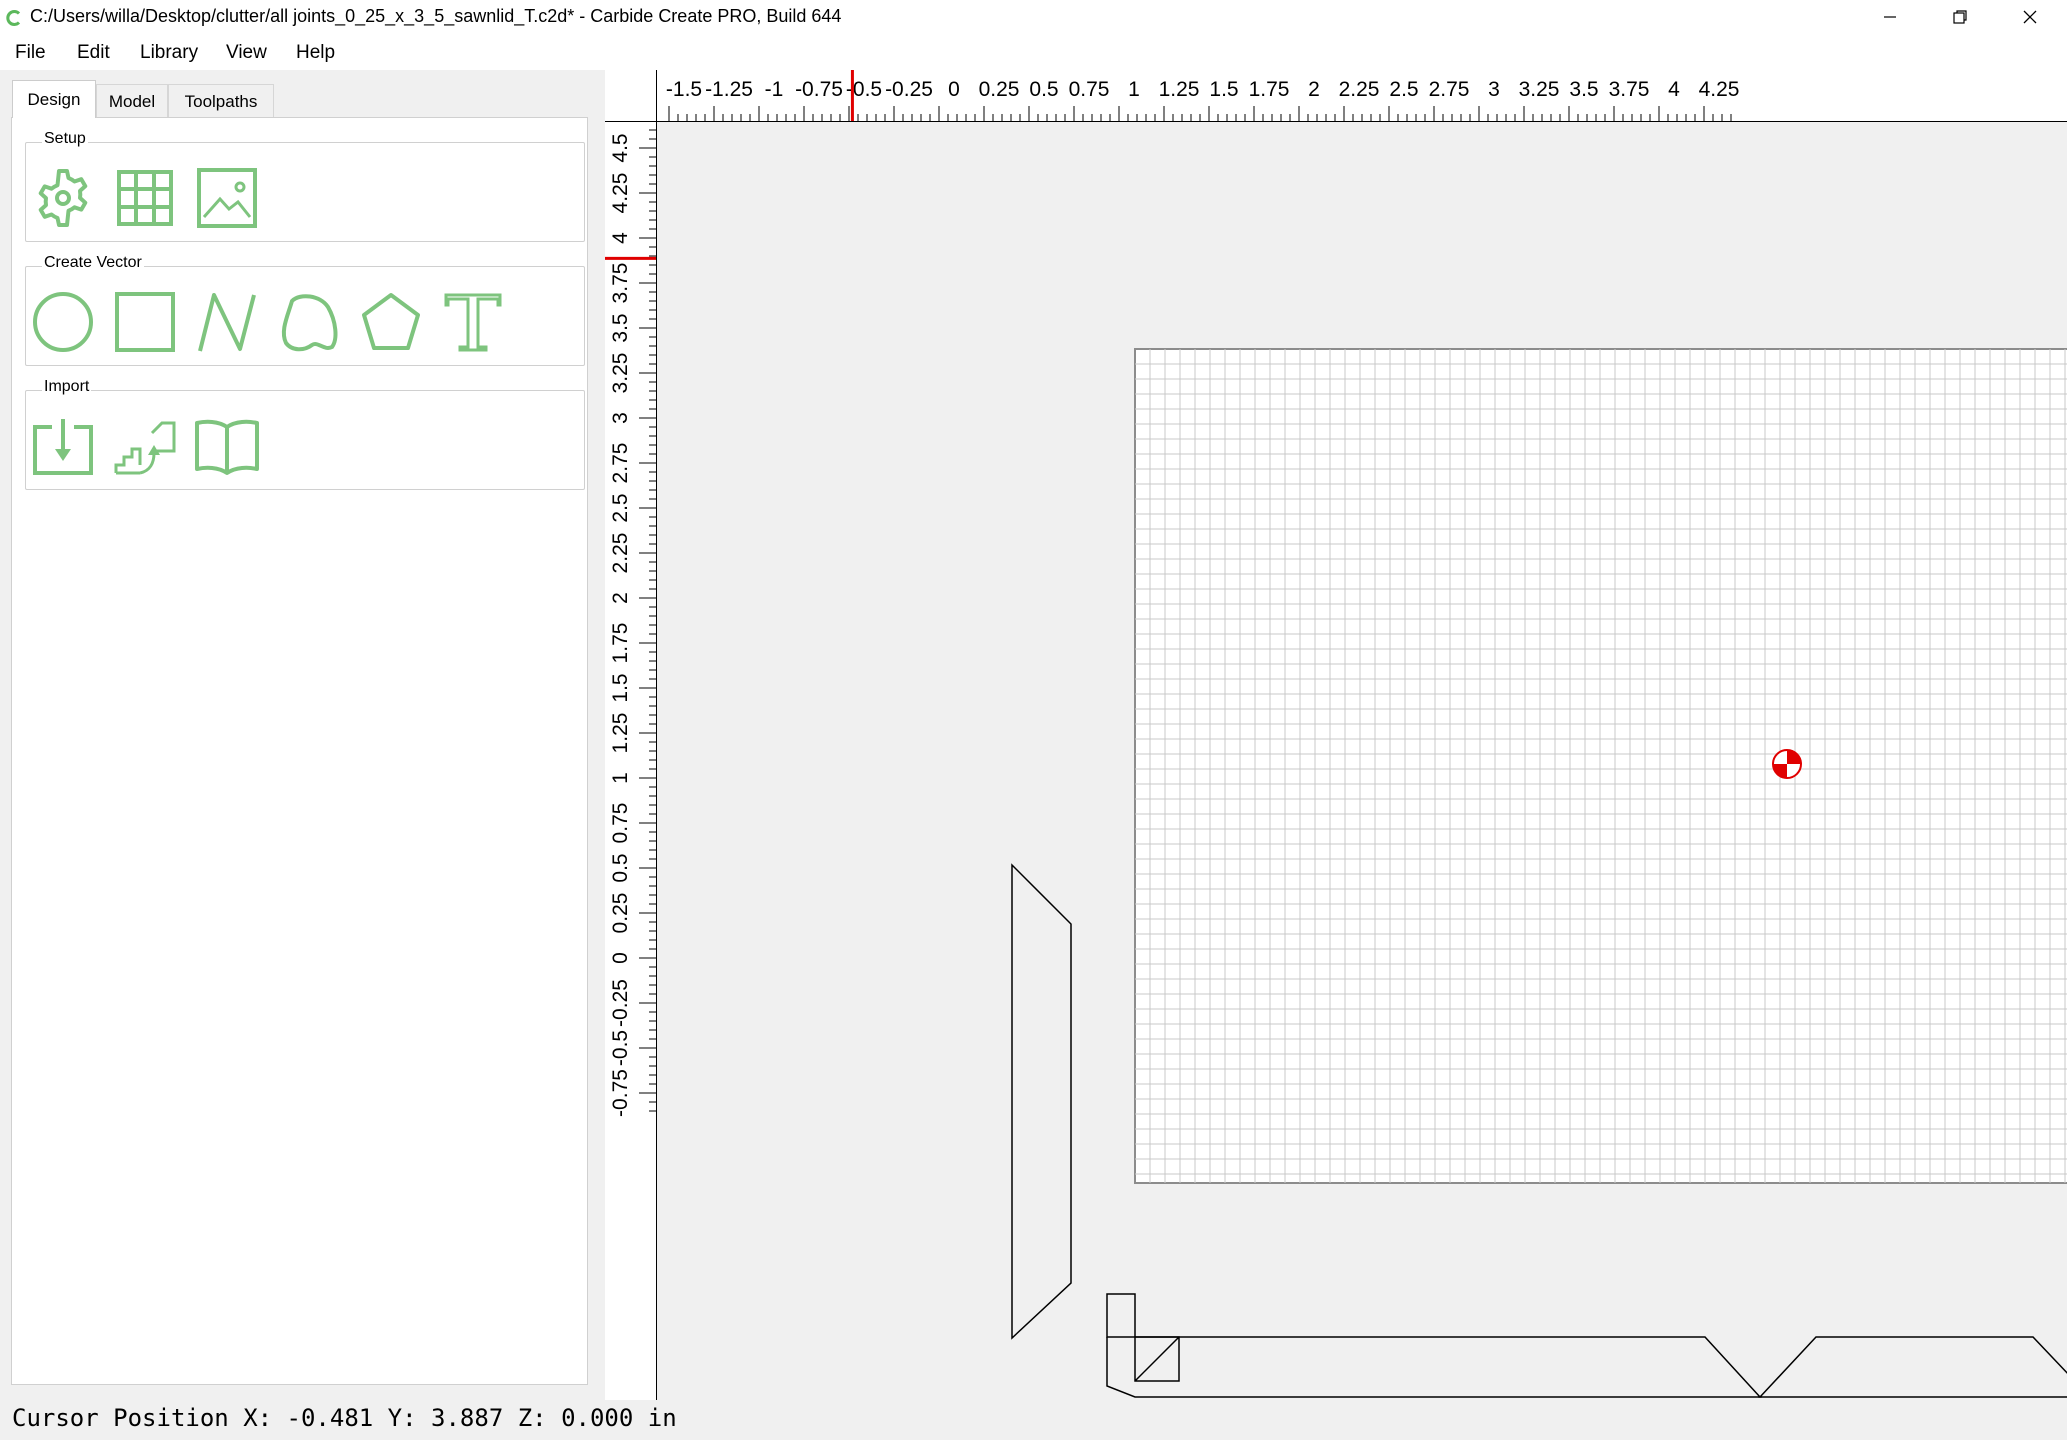 This screenshot has height=1440, width=2067. I want to click on ruler-label: 0.25, so click(620, 913).